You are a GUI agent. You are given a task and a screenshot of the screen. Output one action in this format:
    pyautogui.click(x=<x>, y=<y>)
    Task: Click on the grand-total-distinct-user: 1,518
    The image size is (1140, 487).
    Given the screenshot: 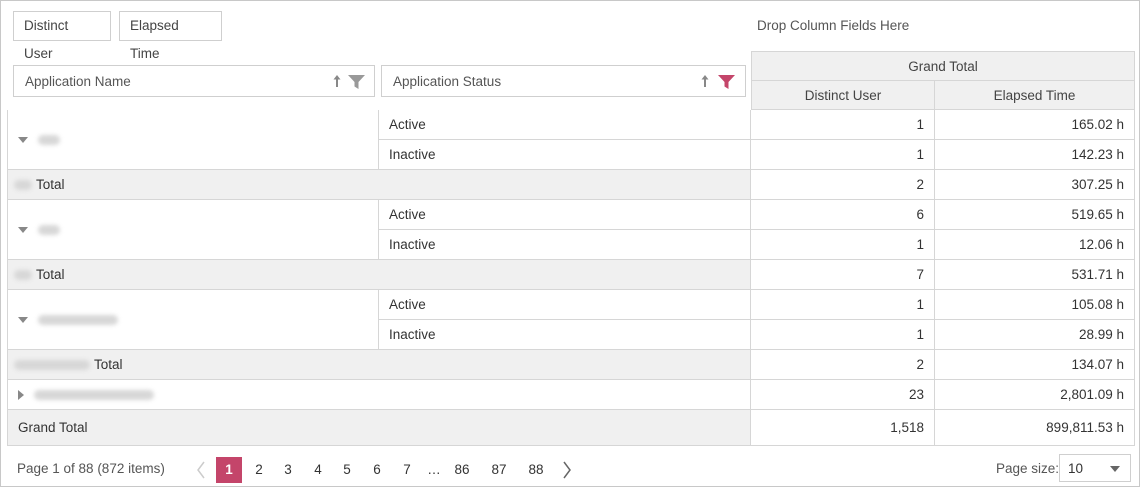 What is the action you would take?
    pyautogui.click(x=843, y=428)
    